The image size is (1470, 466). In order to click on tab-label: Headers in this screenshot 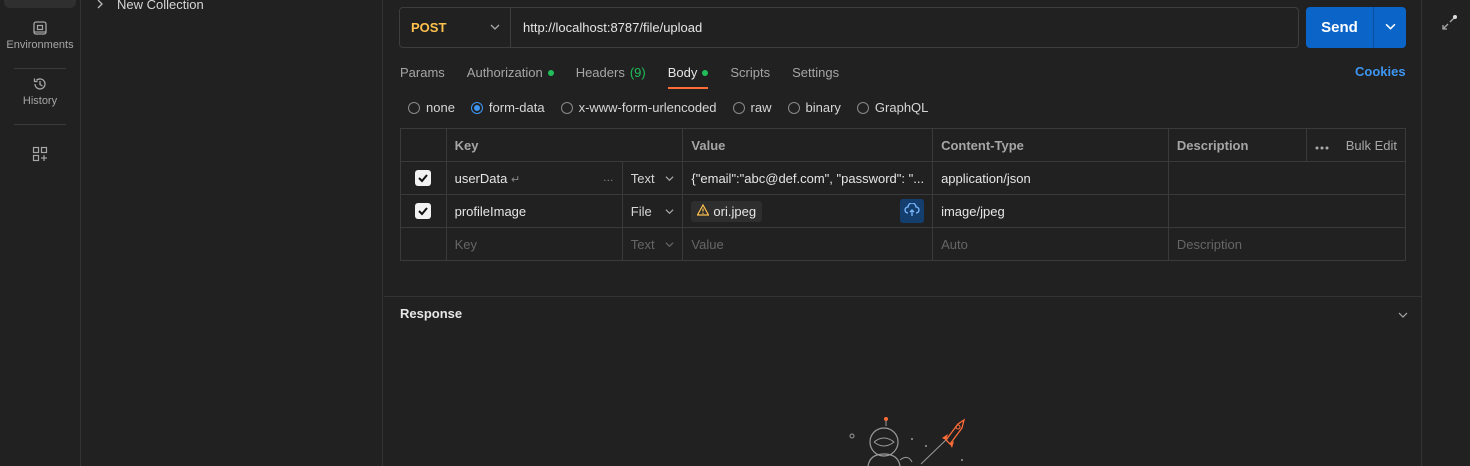, I will do `click(600, 72)`.